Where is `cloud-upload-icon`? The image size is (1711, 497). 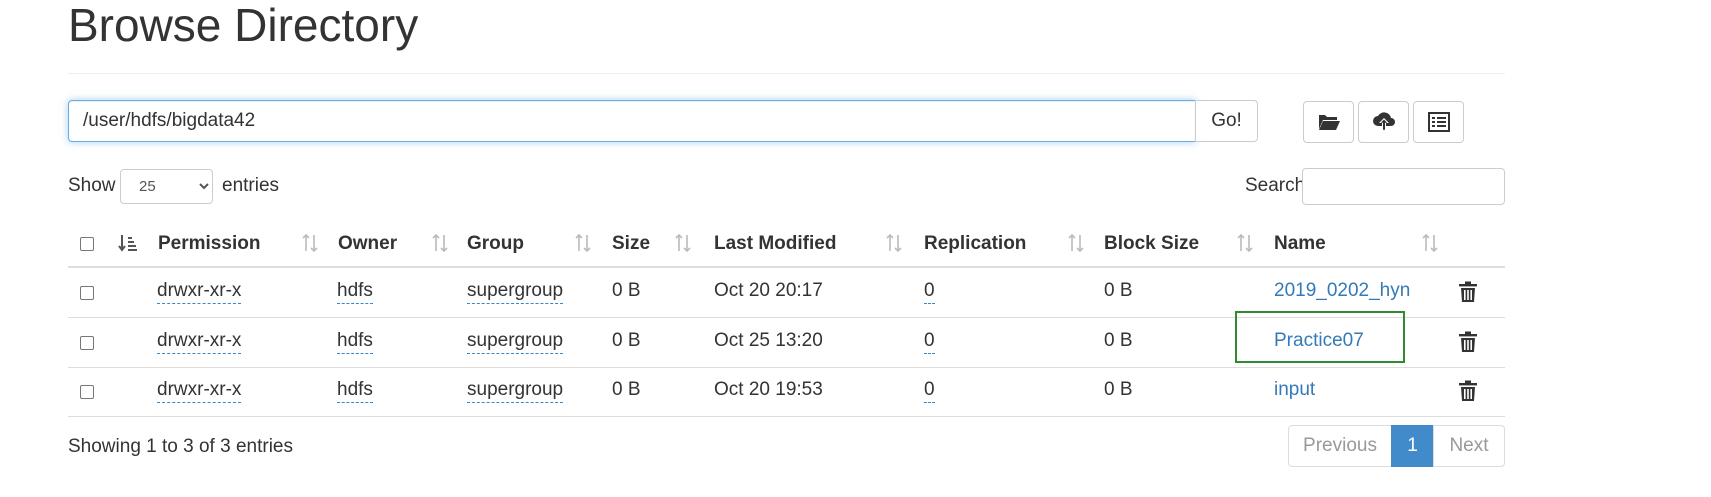 cloud-upload-icon is located at coordinates (1383, 121).